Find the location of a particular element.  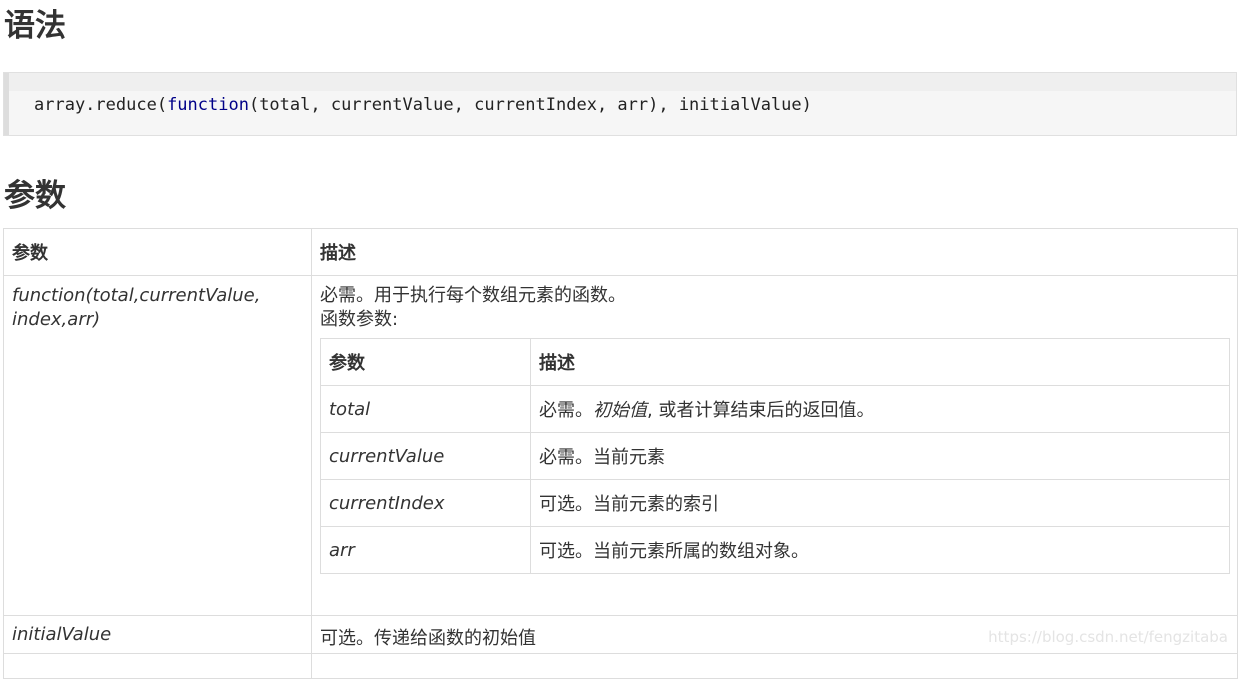

header-param: 参数 is located at coordinates (157, 252).